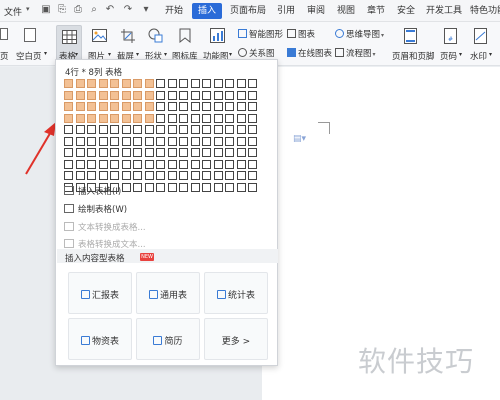  What do you see at coordinates (376, 11) in the screenshot?
I see `tab-section: 章节` at bounding box center [376, 11].